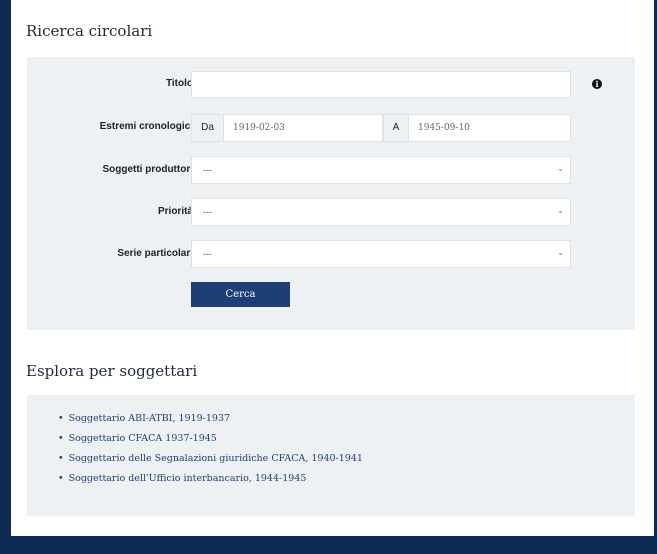 The image size is (657, 554). What do you see at coordinates (155, 253) in the screenshot?
I see `serie-particolari-label: Serie particolari` at bounding box center [155, 253].